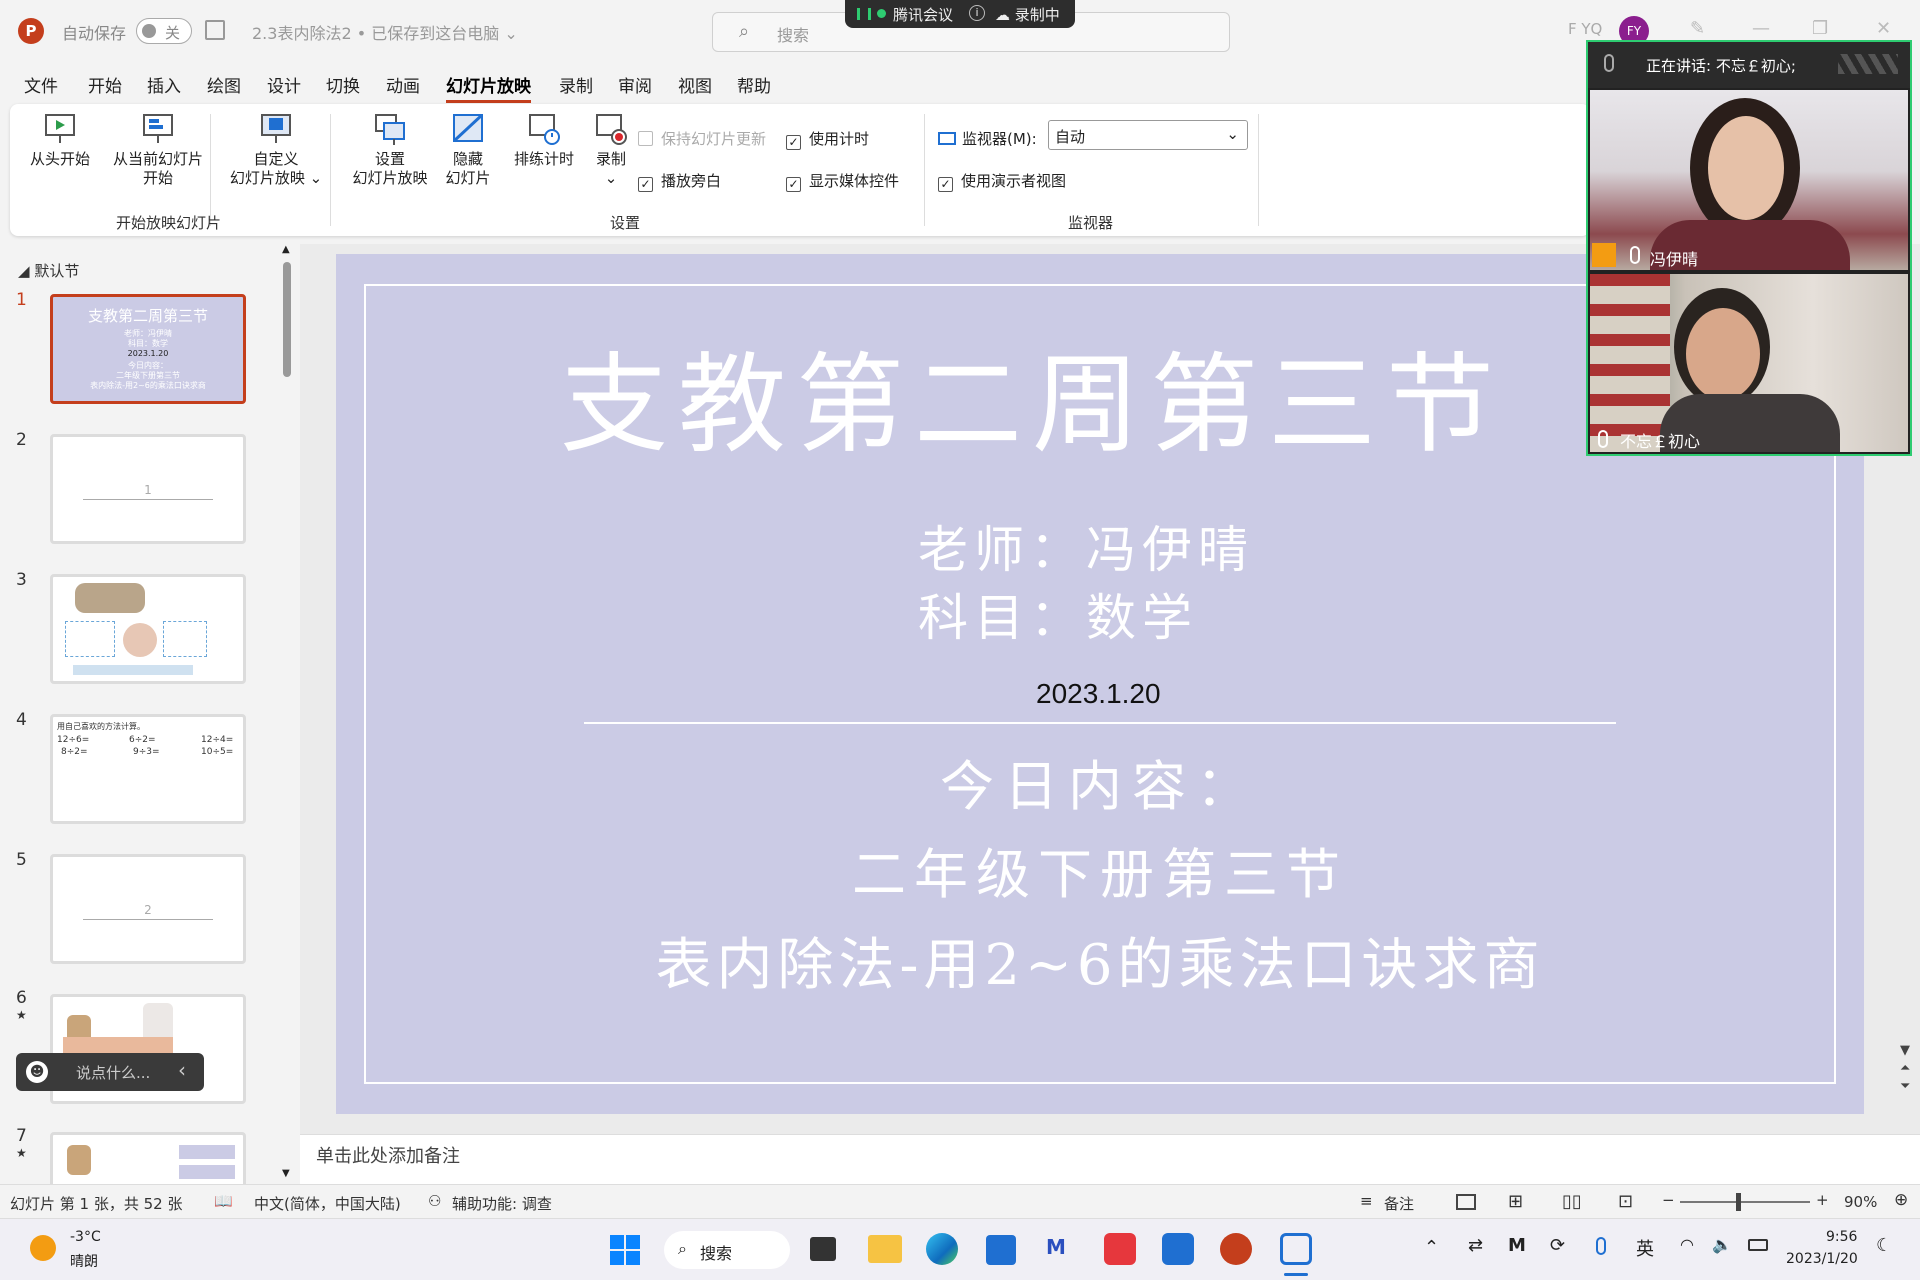 The width and height of the screenshot is (1920, 1280). Describe the element at coordinates (385, 32) in the screenshot. I see `document-title: 2.3表内除法2 • 已保存到这台电脑 ⌄` at that location.